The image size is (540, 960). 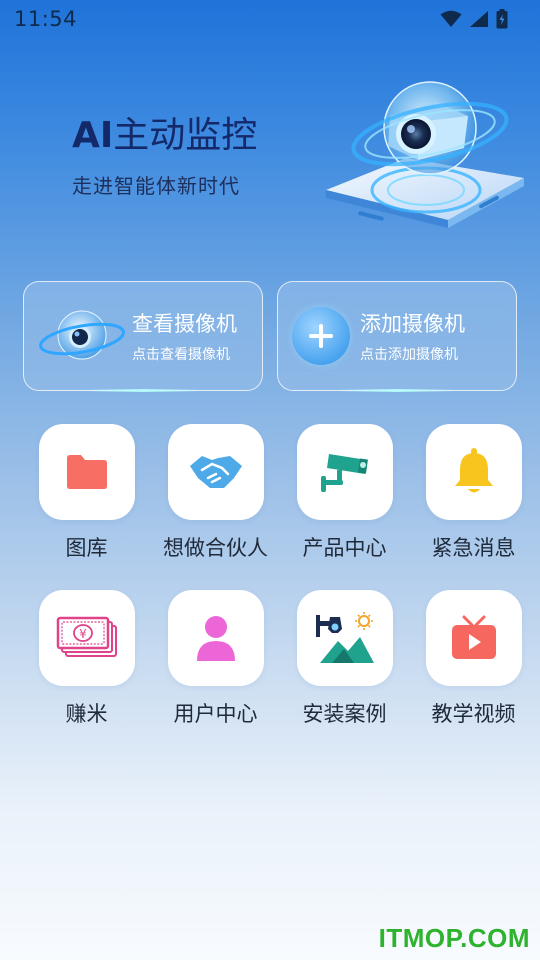 What do you see at coordinates (82, 335) in the screenshot?
I see `camera-sphere-icon` at bounding box center [82, 335].